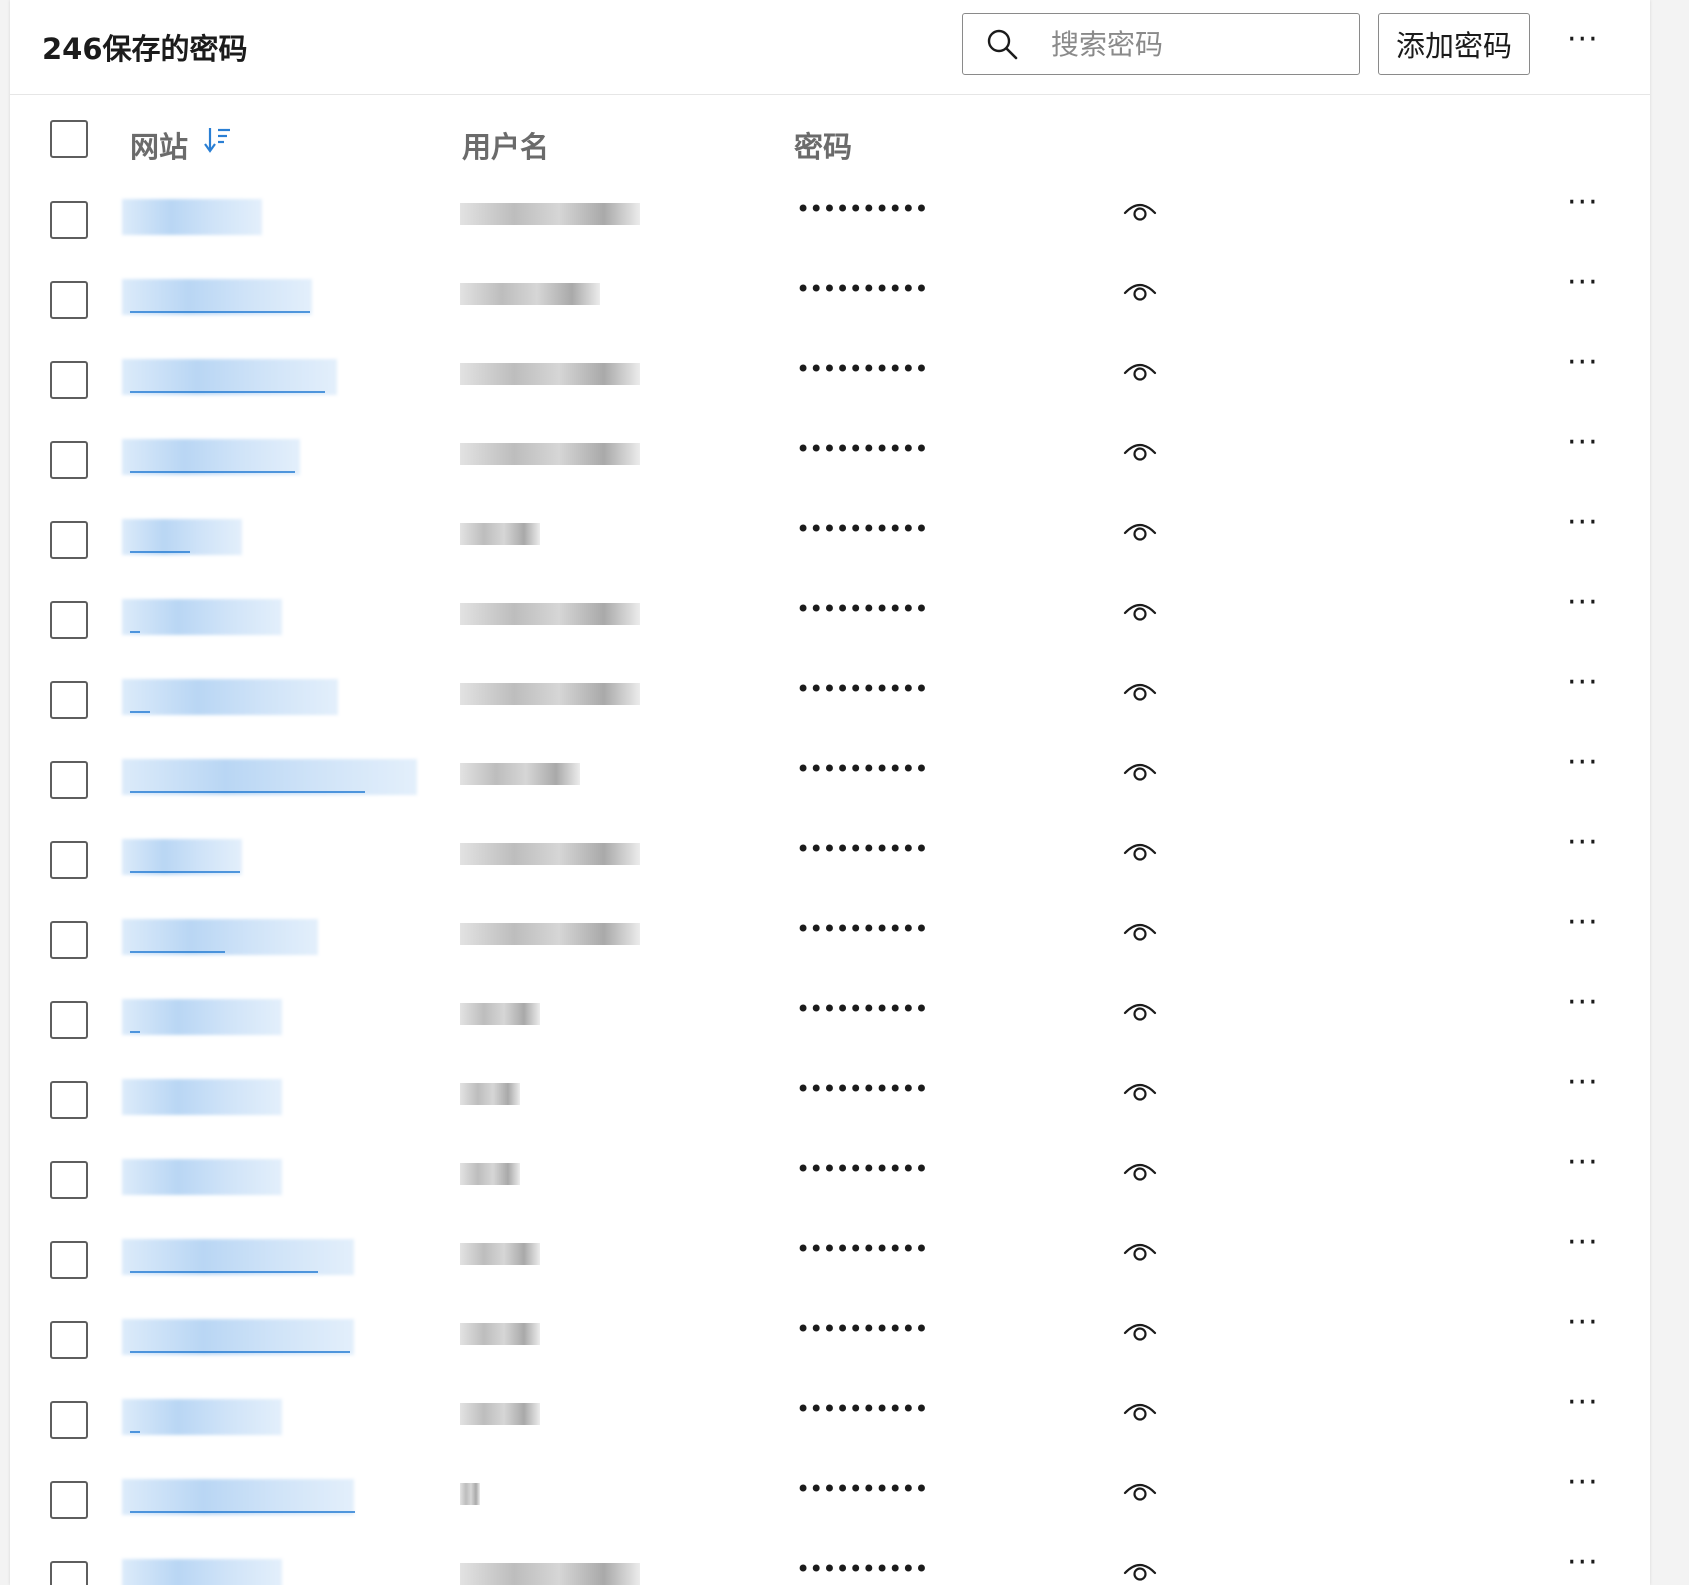 The image size is (1689, 1585). Describe the element at coordinates (240, 1352) in the screenshot. I see `site-link-underline` at that location.